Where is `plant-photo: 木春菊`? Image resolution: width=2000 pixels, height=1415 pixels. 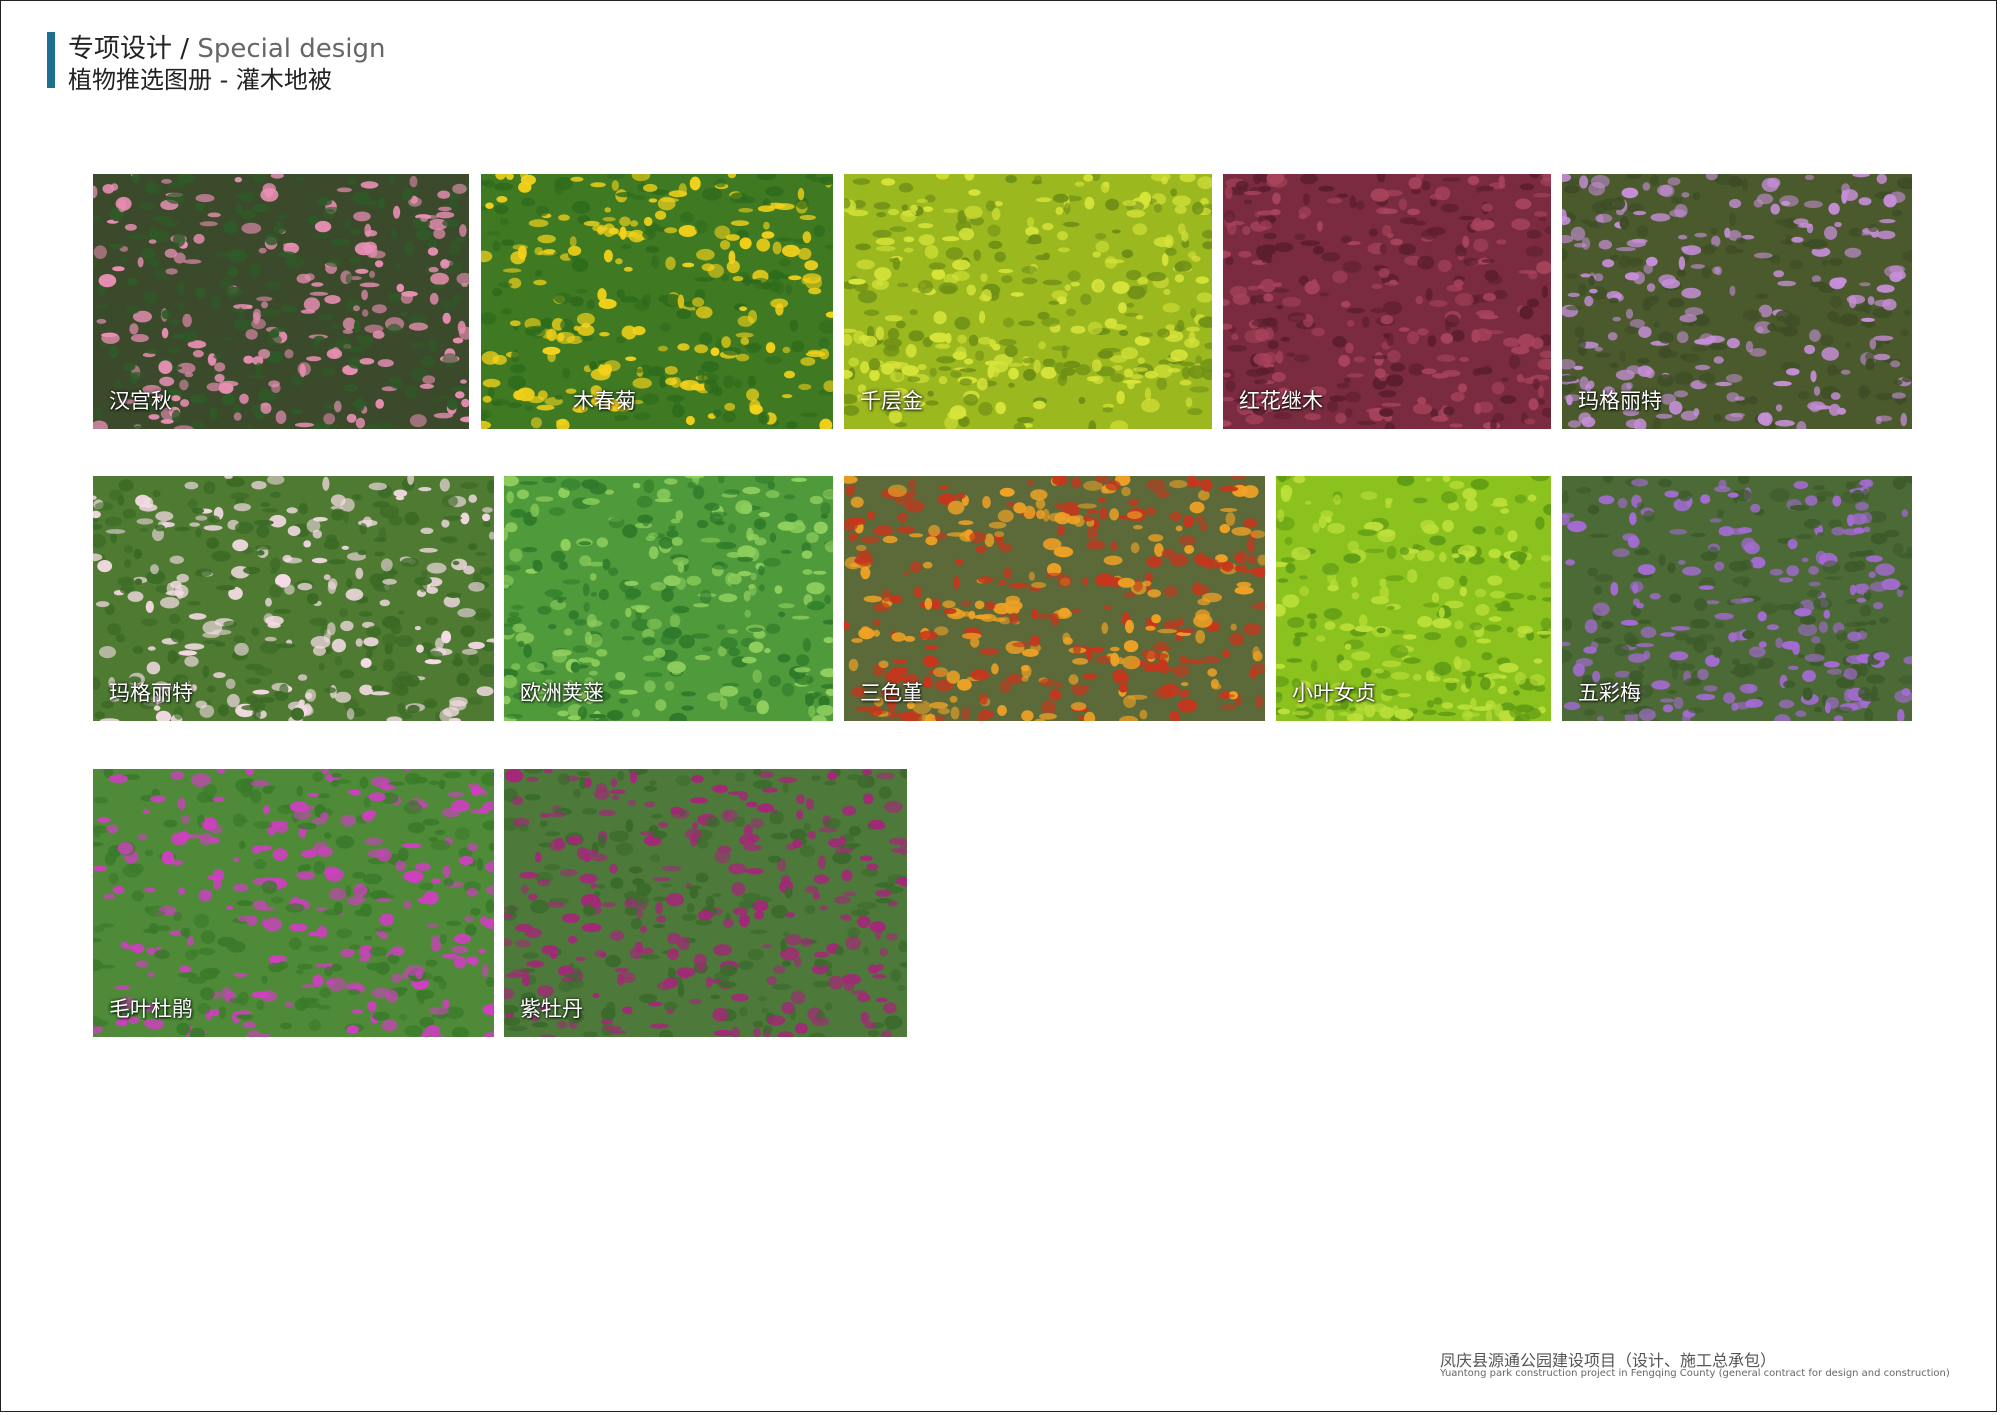 plant-photo: 木春菊 is located at coordinates (657, 301).